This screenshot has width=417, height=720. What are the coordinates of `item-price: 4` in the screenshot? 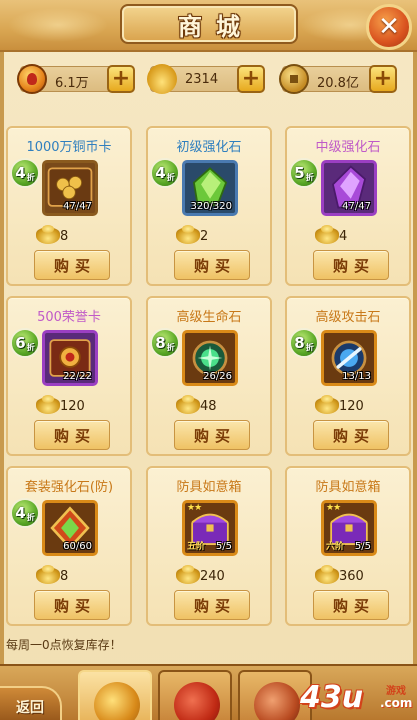 It's located at (343, 236).